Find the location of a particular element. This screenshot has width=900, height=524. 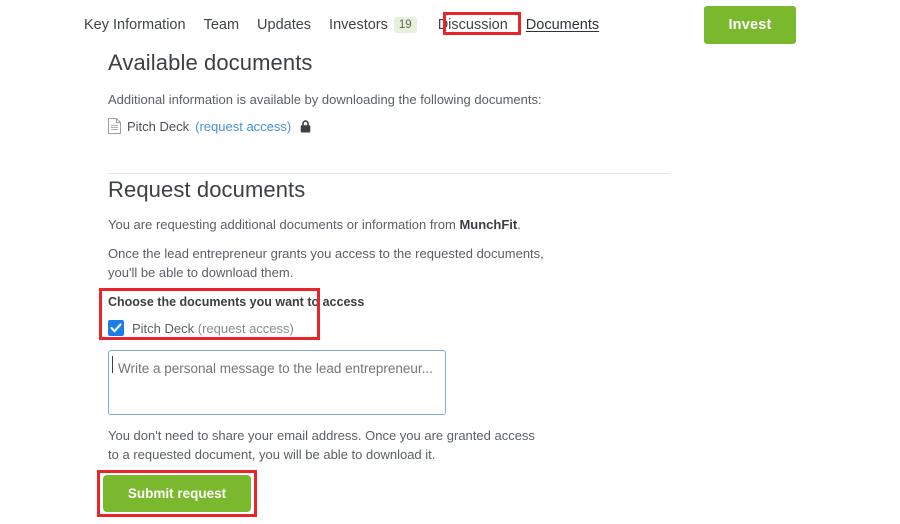

lock-icon is located at coordinates (305, 126).